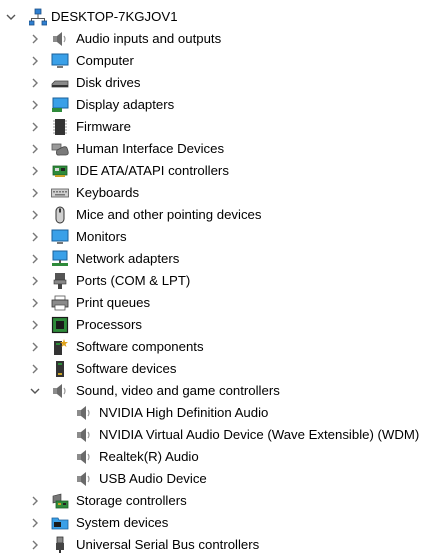 This screenshot has height=556, width=428. What do you see at coordinates (214, 501) in the screenshot?
I see `tree-item-storage-controllers: Storage controllers` at bounding box center [214, 501].